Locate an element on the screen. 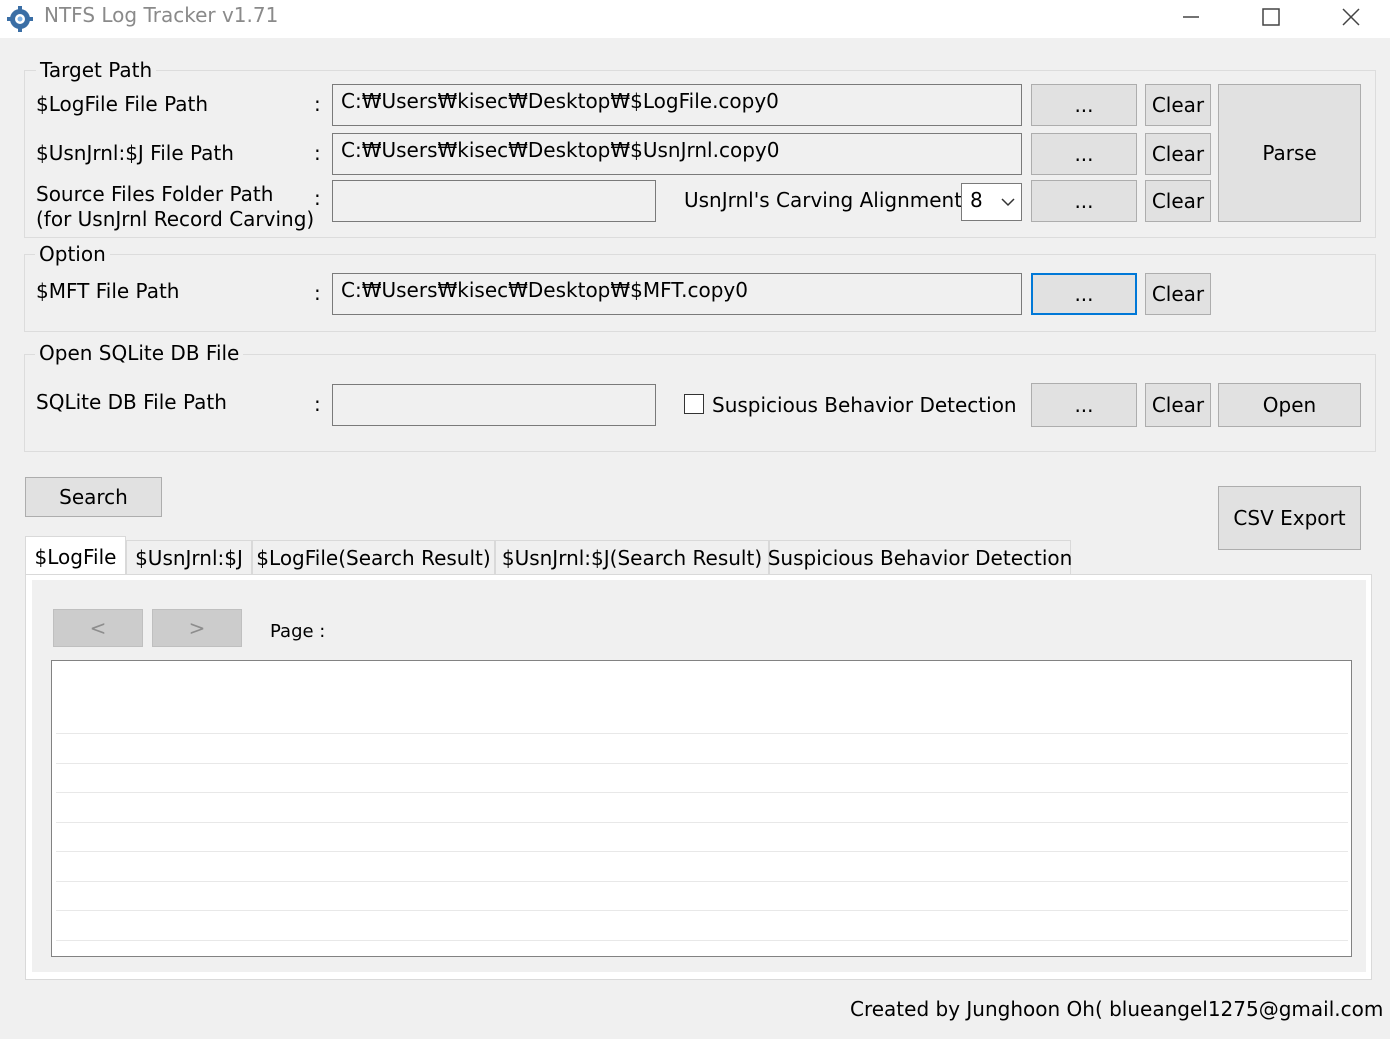 Image resolution: width=1390 pixels, height=1039 pixels. target-path-legend: Target Path is located at coordinates (96, 70).